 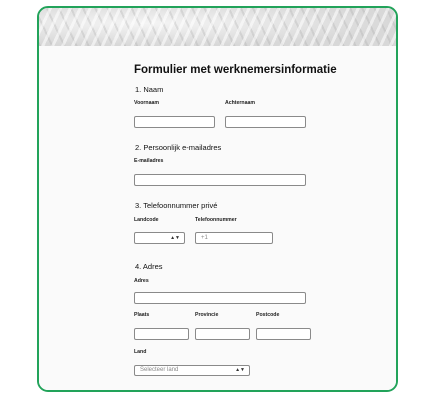 What do you see at coordinates (149, 89) in the screenshot?
I see `section-title-naam: 1. Naam` at bounding box center [149, 89].